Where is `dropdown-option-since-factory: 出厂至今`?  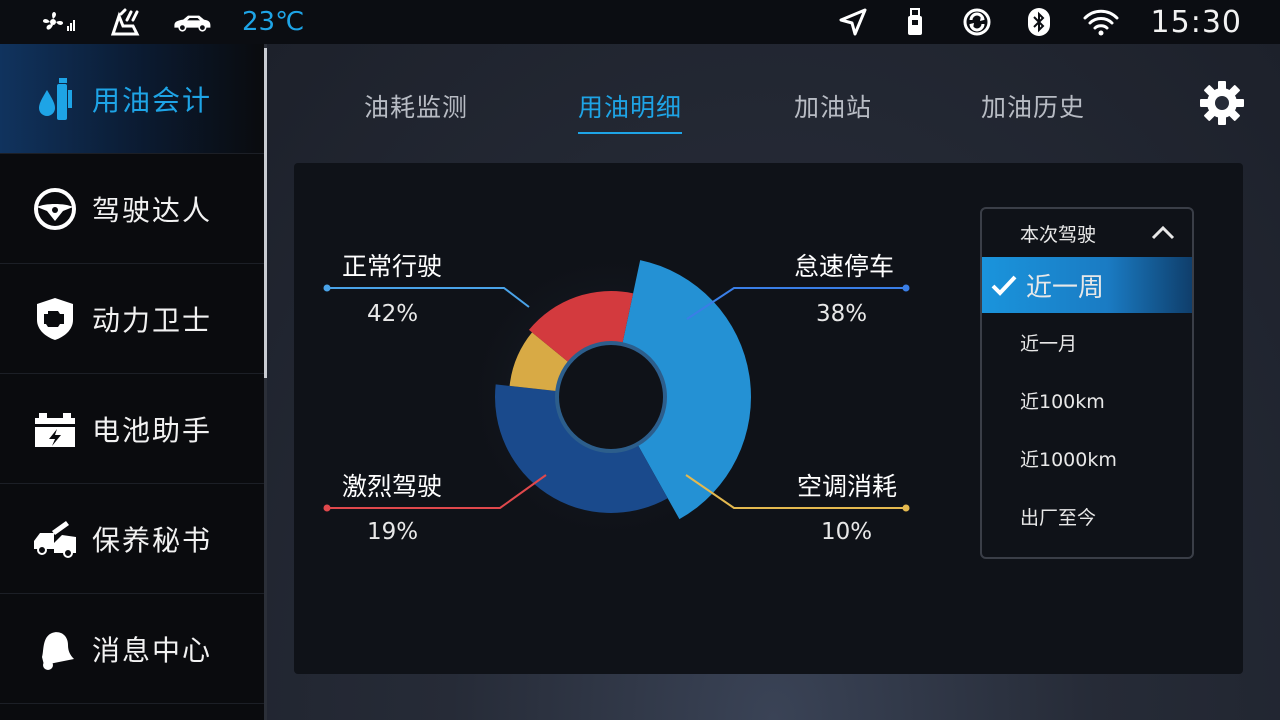
dropdown-option-since-factory: 出厂至今 is located at coordinates (1087, 516).